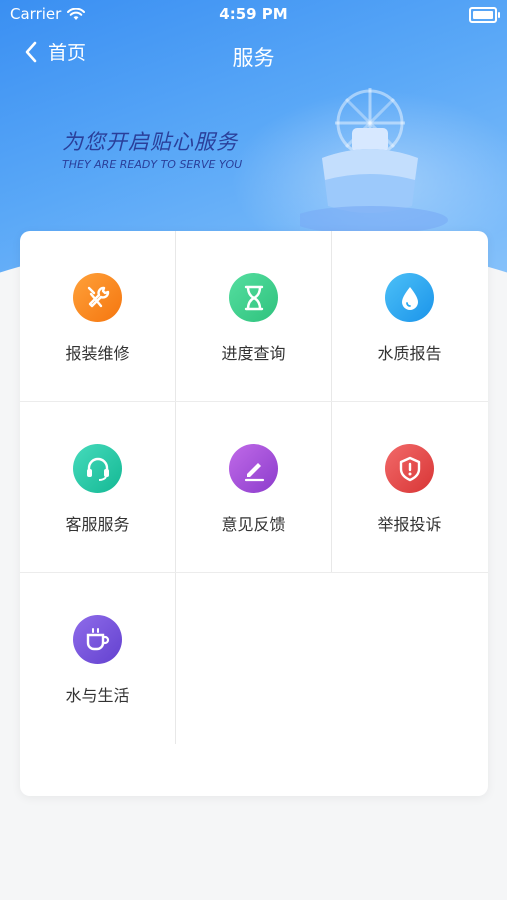  Describe the element at coordinates (97, 524) in the screenshot. I see `service-label: 客服服务` at that location.